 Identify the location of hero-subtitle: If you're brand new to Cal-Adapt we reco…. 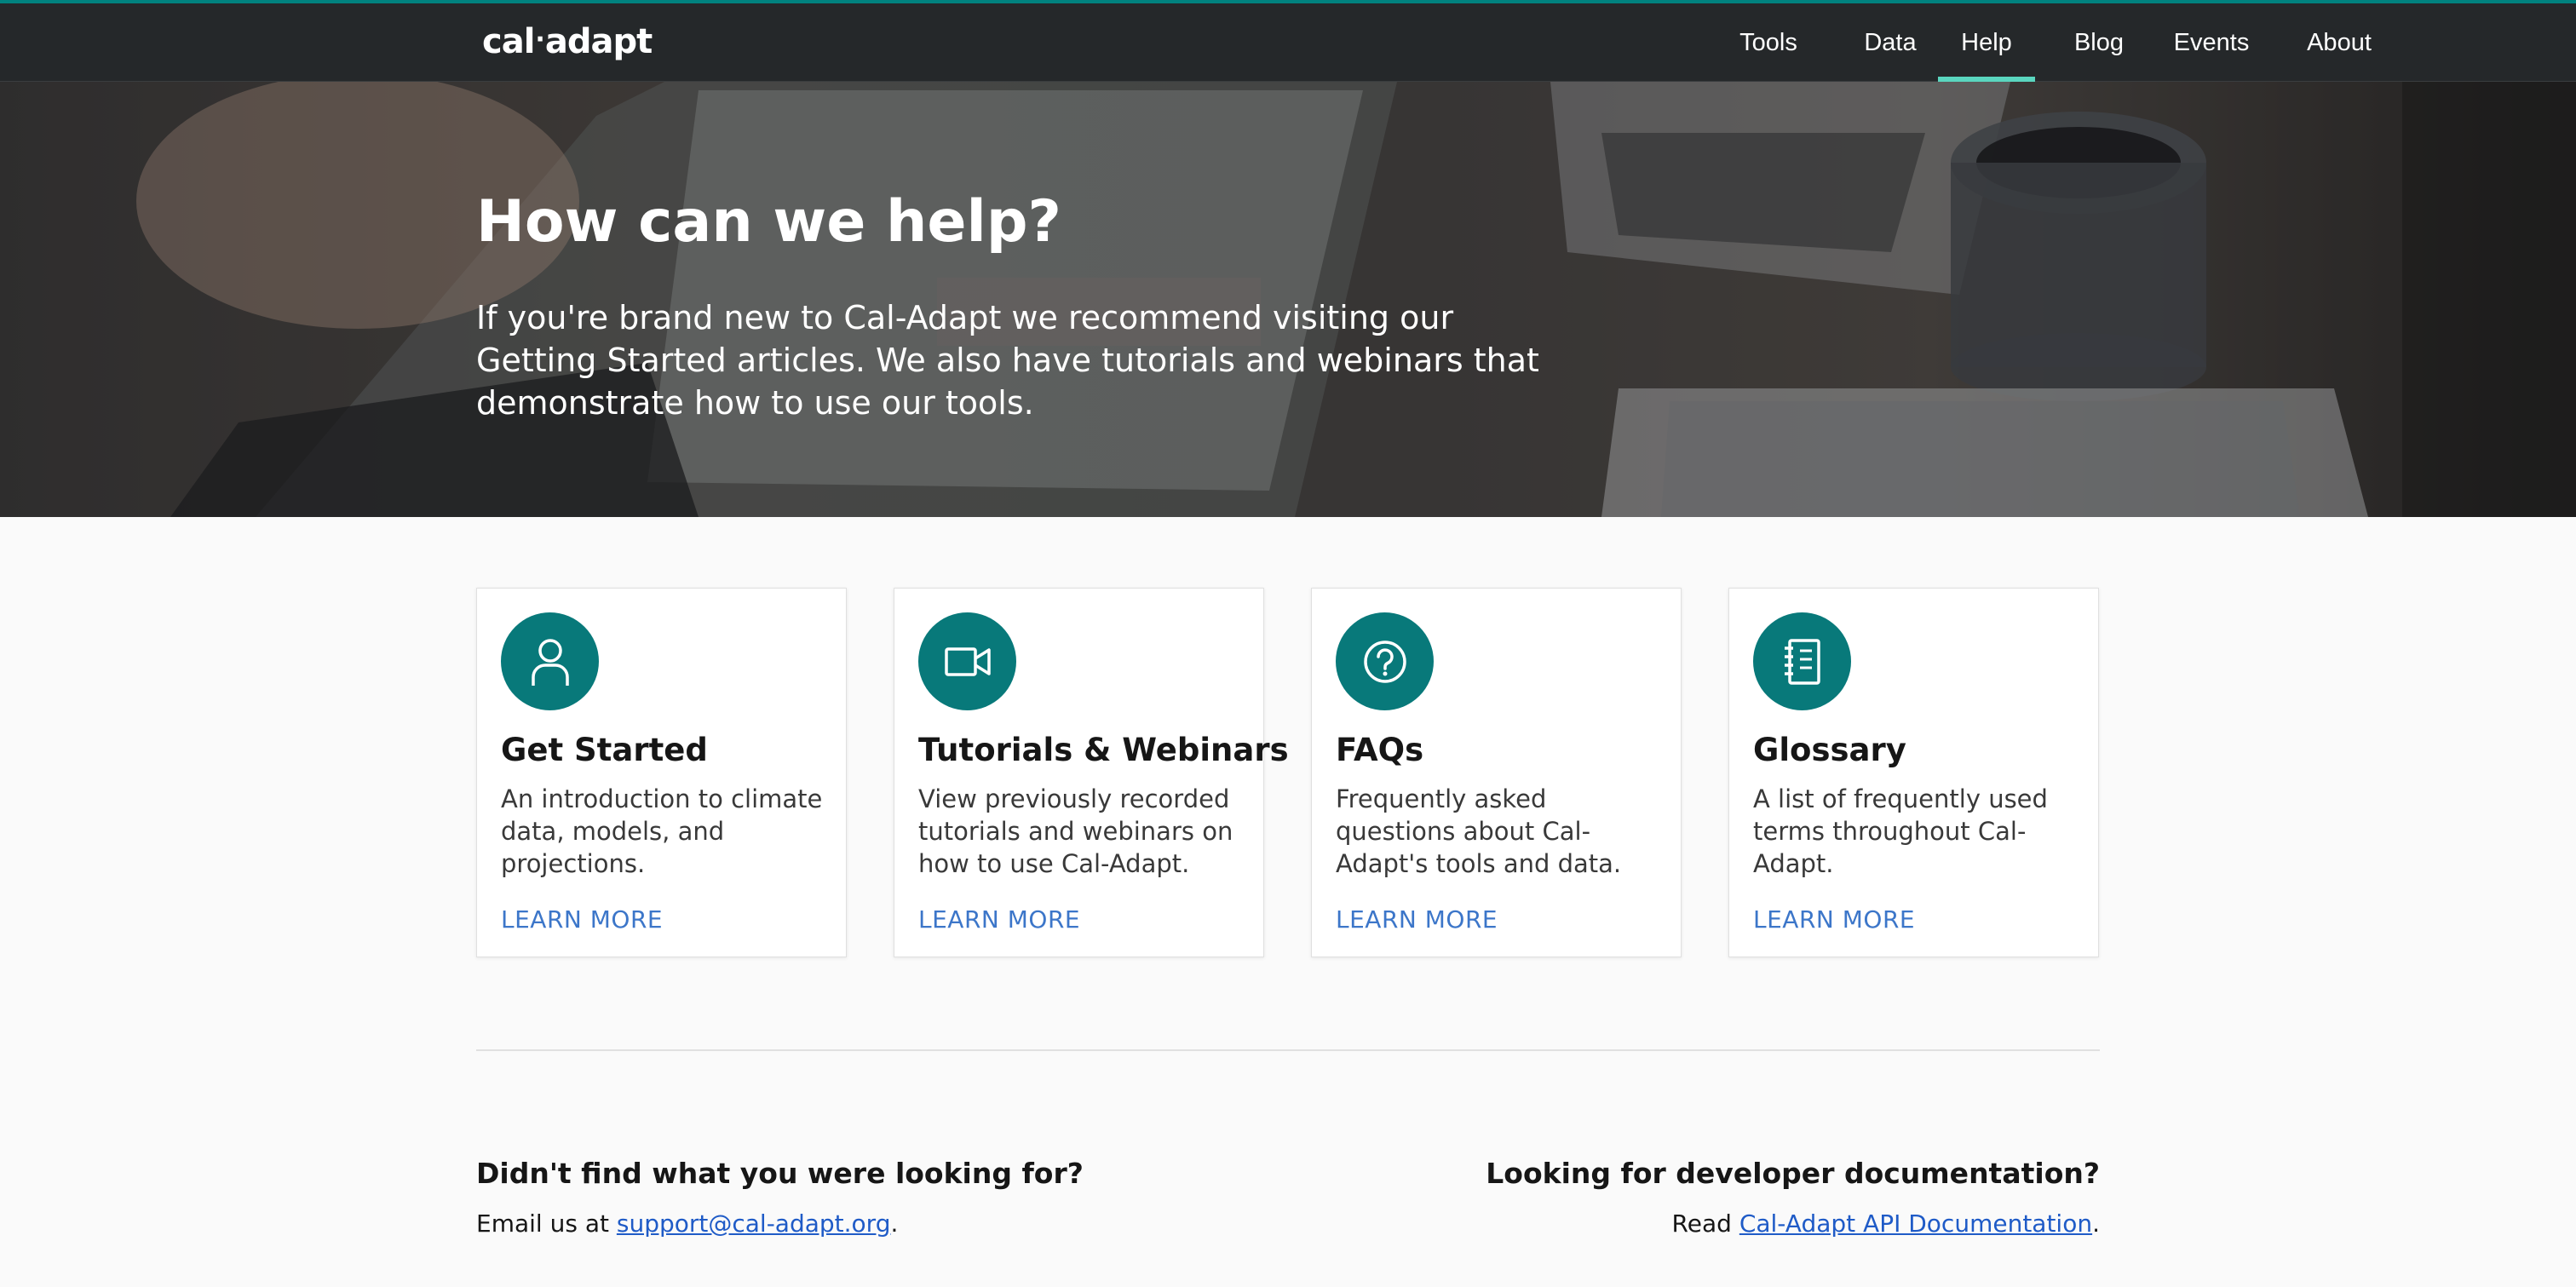
(1008, 360).